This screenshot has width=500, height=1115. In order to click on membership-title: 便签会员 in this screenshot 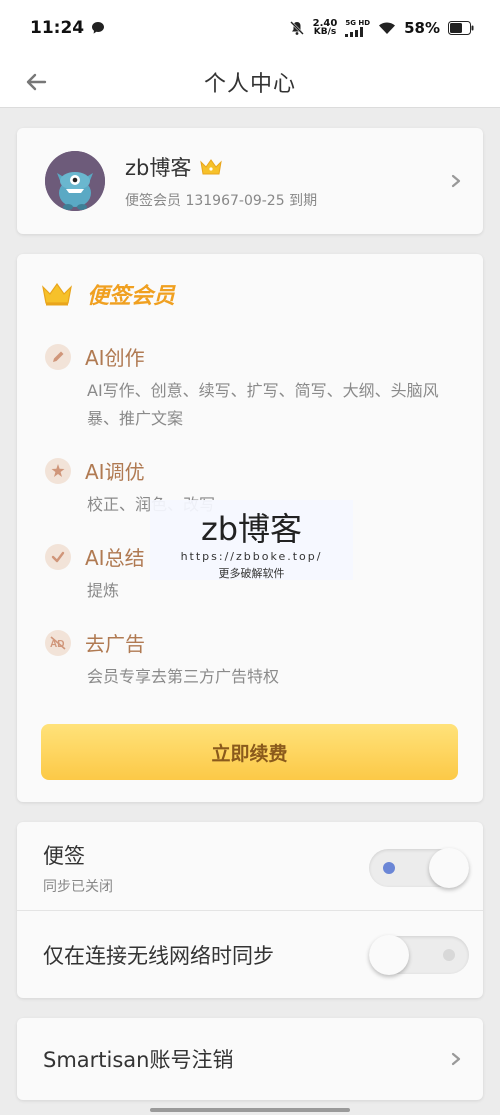, I will do `click(131, 296)`.